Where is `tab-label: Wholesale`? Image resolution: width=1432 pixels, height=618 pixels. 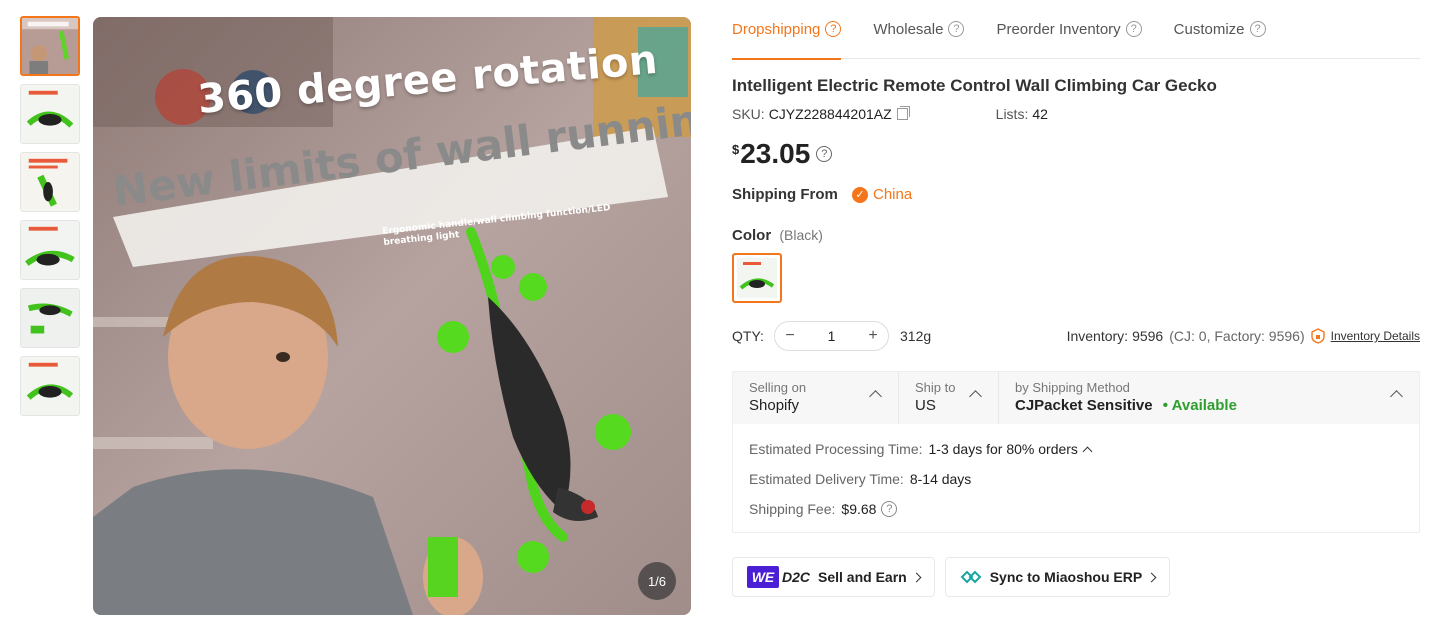 tab-label: Wholesale is located at coordinates (908, 29).